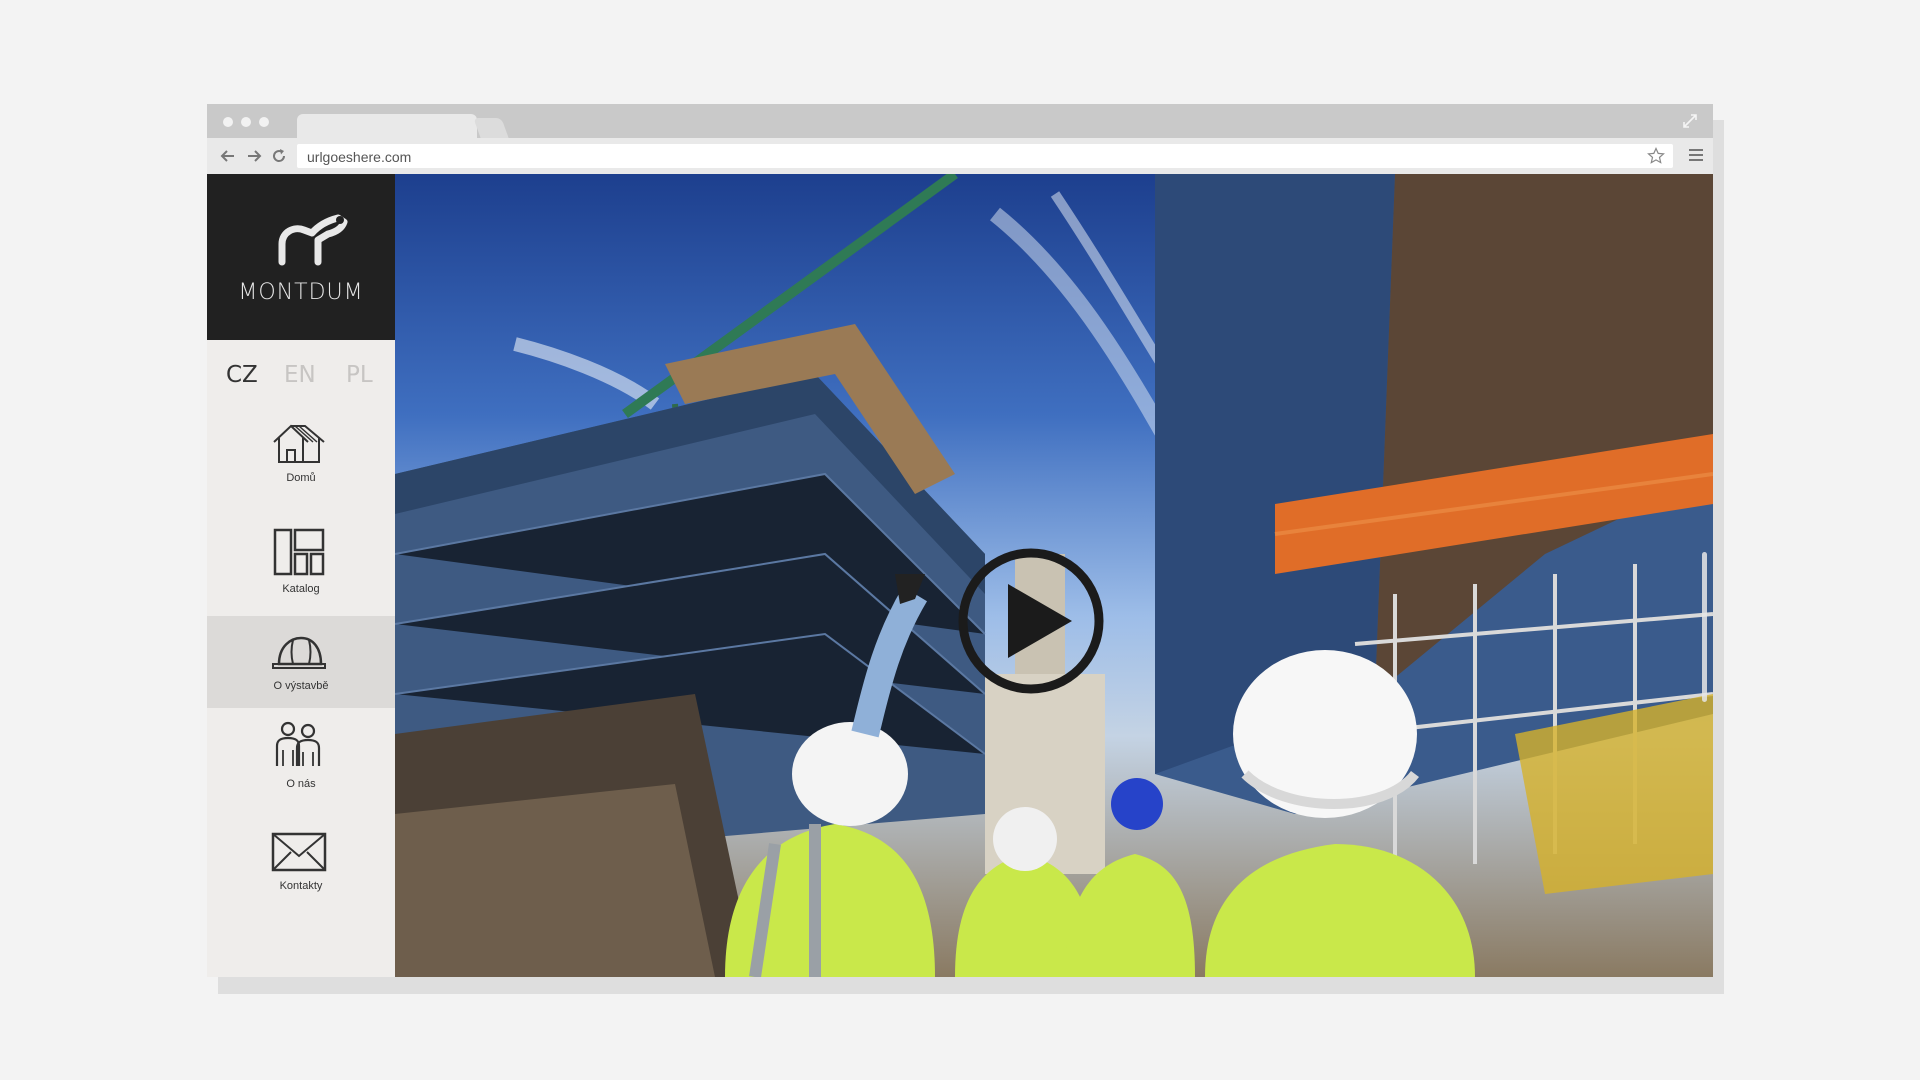 The image size is (1920, 1080). I want to click on language-switcher: CZ EN PL, so click(301, 377).